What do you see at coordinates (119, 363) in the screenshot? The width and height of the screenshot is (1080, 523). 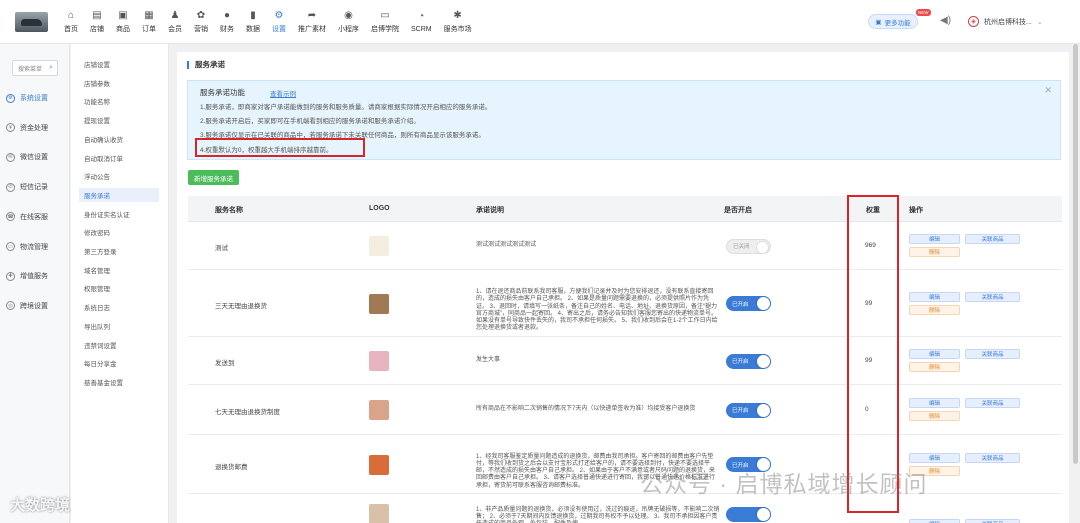 I see `submenu-item: 每日分享金` at bounding box center [119, 363].